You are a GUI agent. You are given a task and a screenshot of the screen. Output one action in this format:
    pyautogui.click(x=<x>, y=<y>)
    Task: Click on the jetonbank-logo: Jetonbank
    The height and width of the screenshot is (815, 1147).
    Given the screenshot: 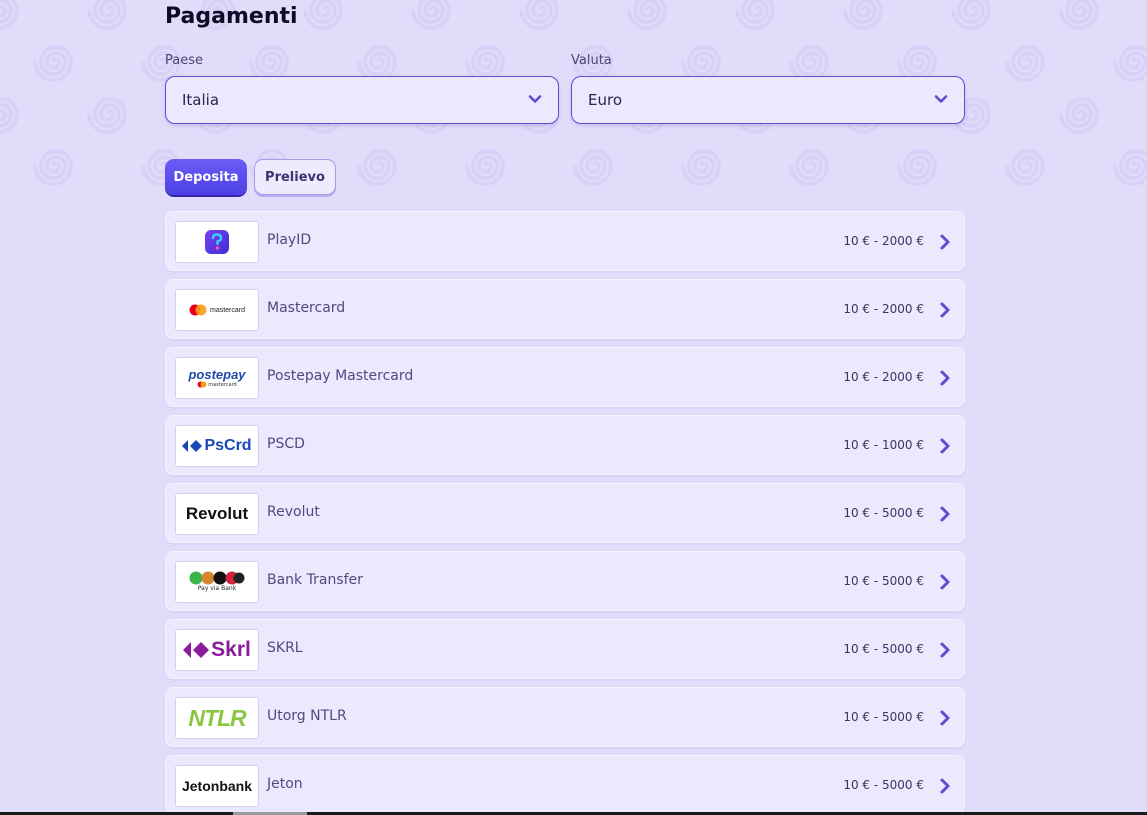 What is the action you would take?
    pyautogui.click(x=217, y=786)
    